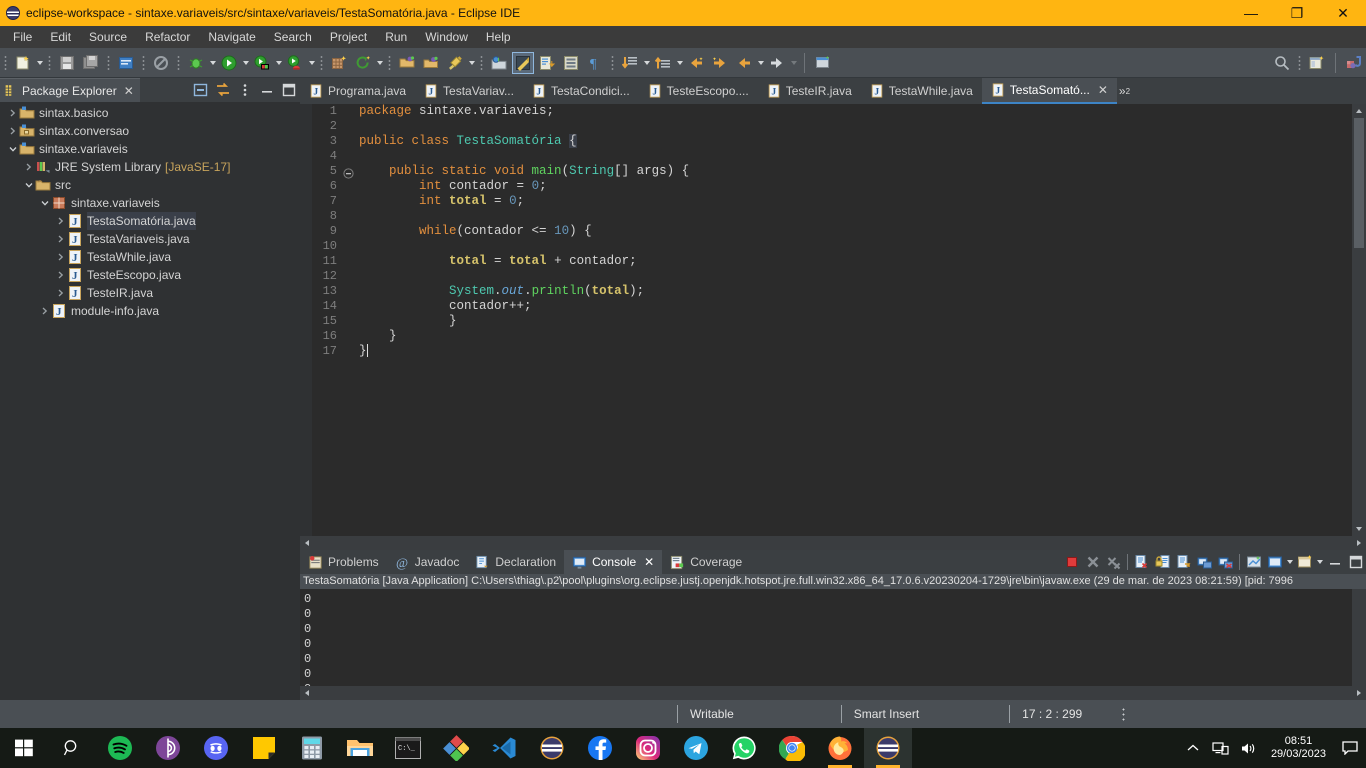  Describe the element at coordinates (1162, 562) in the screenshot. I see `scroll-lock-icon` at that location.